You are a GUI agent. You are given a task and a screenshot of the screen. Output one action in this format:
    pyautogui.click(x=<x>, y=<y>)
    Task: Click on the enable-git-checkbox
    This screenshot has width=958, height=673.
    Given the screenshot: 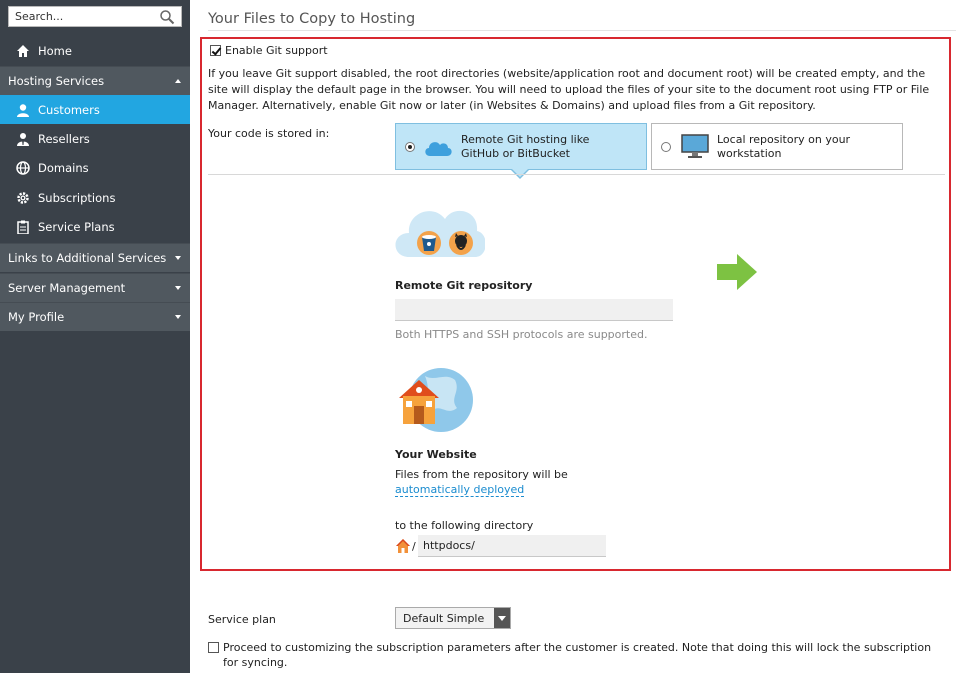 What is the action you would take?
    pyautogui.click(x=215, y=50)
    